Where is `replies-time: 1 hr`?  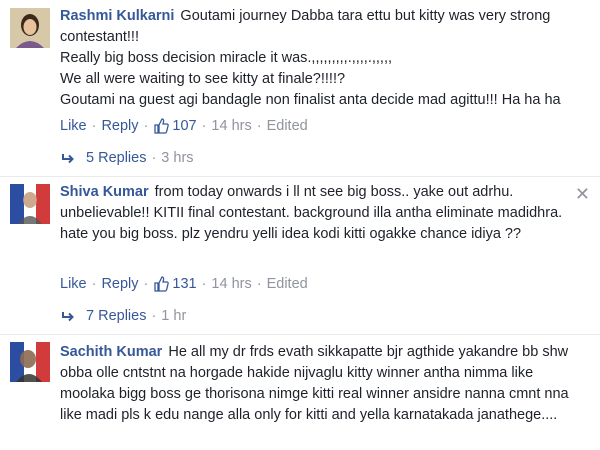 replies-time: 1 hr is located at coordinates (174, 316).